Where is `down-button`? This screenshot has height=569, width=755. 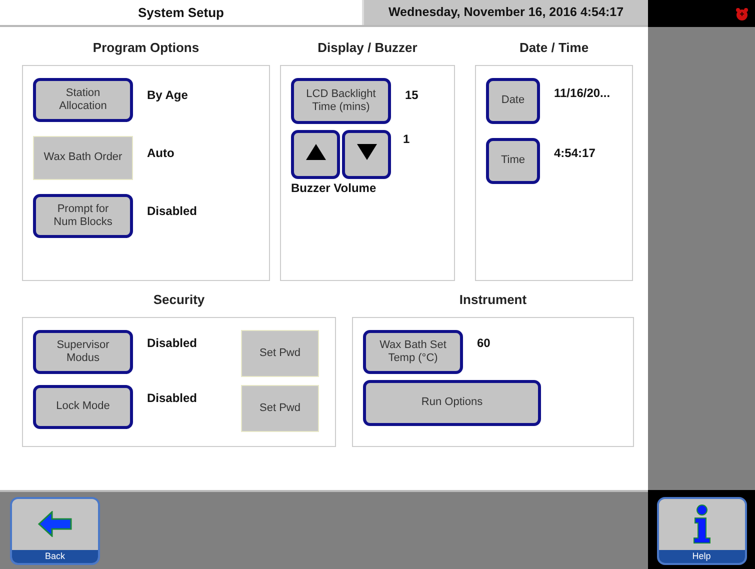
down-button is located at coordinates (366, 154).